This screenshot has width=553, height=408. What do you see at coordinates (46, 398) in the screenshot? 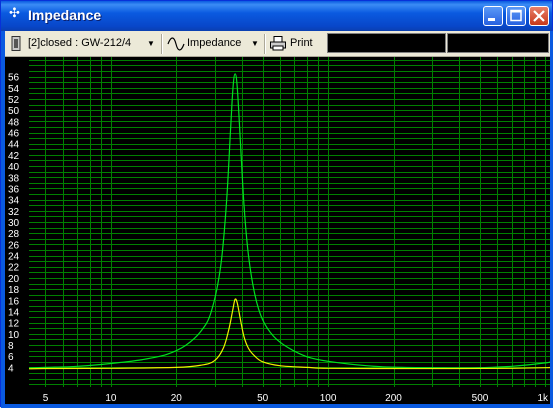
I see `x-tick-label: 5` at bounding box center [46, 398].